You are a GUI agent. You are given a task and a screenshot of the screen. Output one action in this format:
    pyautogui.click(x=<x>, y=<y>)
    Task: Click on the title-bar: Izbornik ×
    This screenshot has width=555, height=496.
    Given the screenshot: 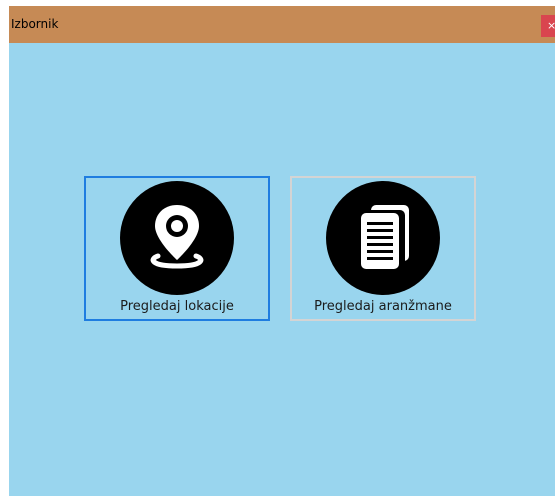 What is the action you would take?
    pyautogui.click(x=282, y=24)
    